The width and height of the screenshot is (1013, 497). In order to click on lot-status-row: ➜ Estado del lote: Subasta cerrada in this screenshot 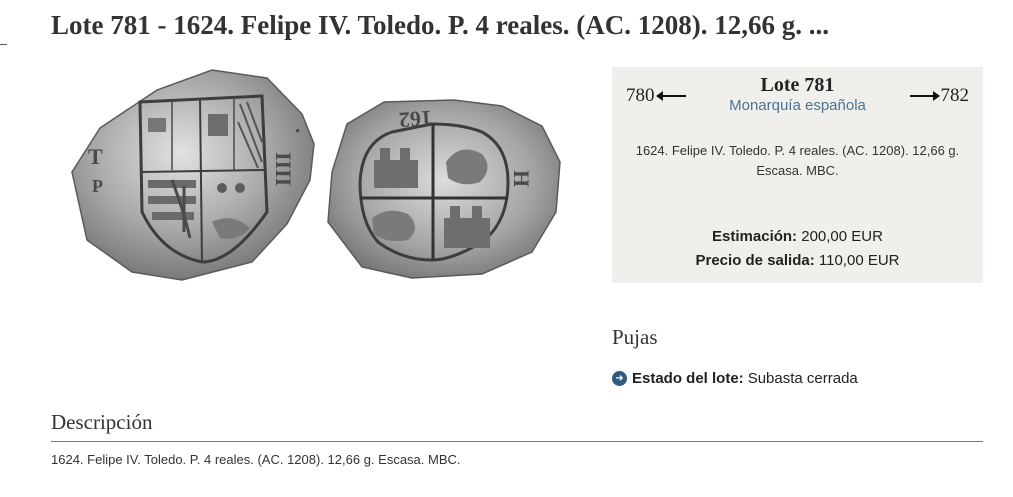, I will do `click(735, 378)`.